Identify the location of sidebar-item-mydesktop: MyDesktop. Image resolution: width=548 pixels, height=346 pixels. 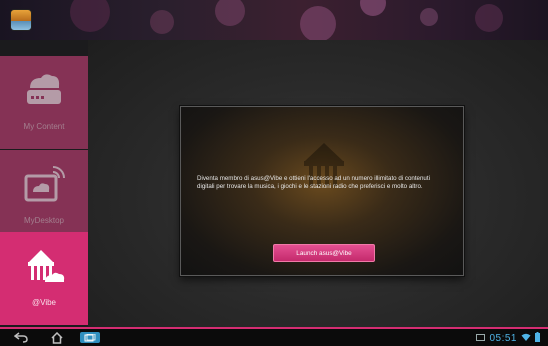
(44, 196).